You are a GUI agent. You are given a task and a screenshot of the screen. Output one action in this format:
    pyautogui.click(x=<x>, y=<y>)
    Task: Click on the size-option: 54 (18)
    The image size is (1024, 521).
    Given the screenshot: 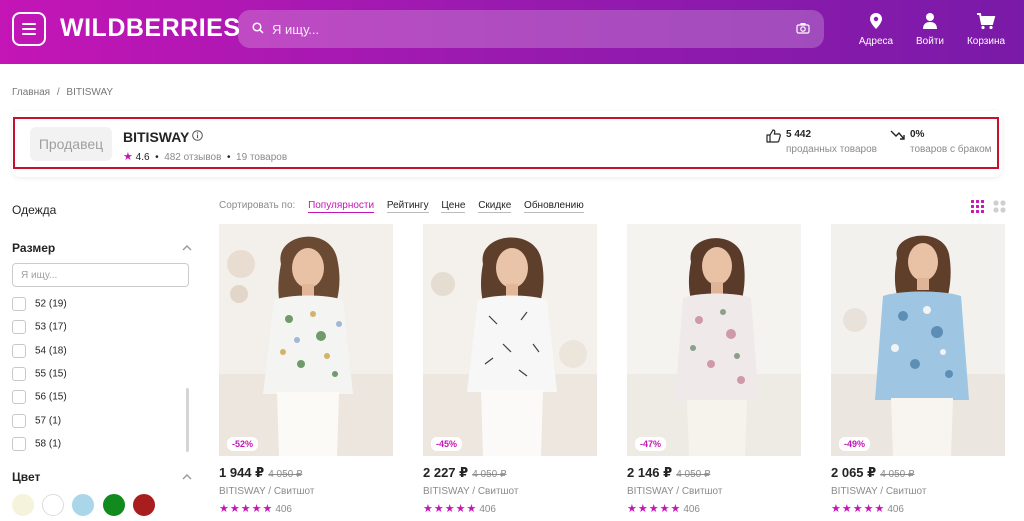 What is the action you would take?
    pyautogui.click(x=39, y=351)
    